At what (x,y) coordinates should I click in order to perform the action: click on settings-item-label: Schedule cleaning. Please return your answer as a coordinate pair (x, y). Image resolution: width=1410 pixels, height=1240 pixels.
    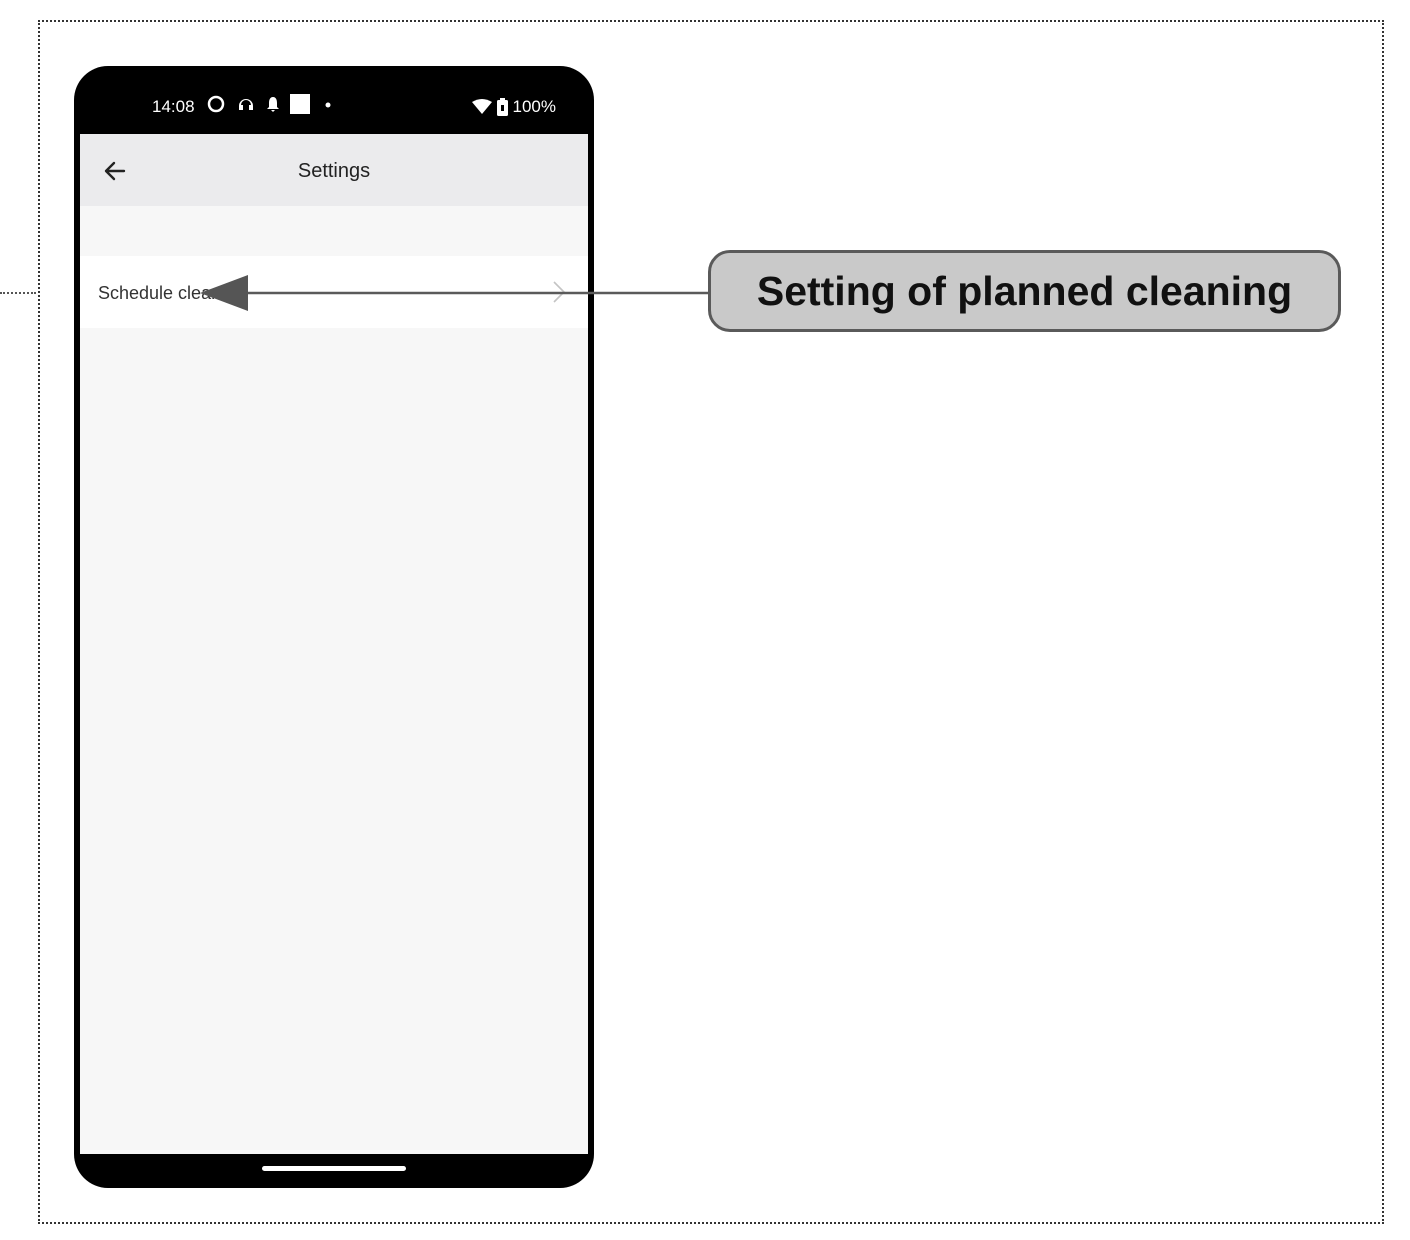
    Looking at the image, I should click on (172, 293).